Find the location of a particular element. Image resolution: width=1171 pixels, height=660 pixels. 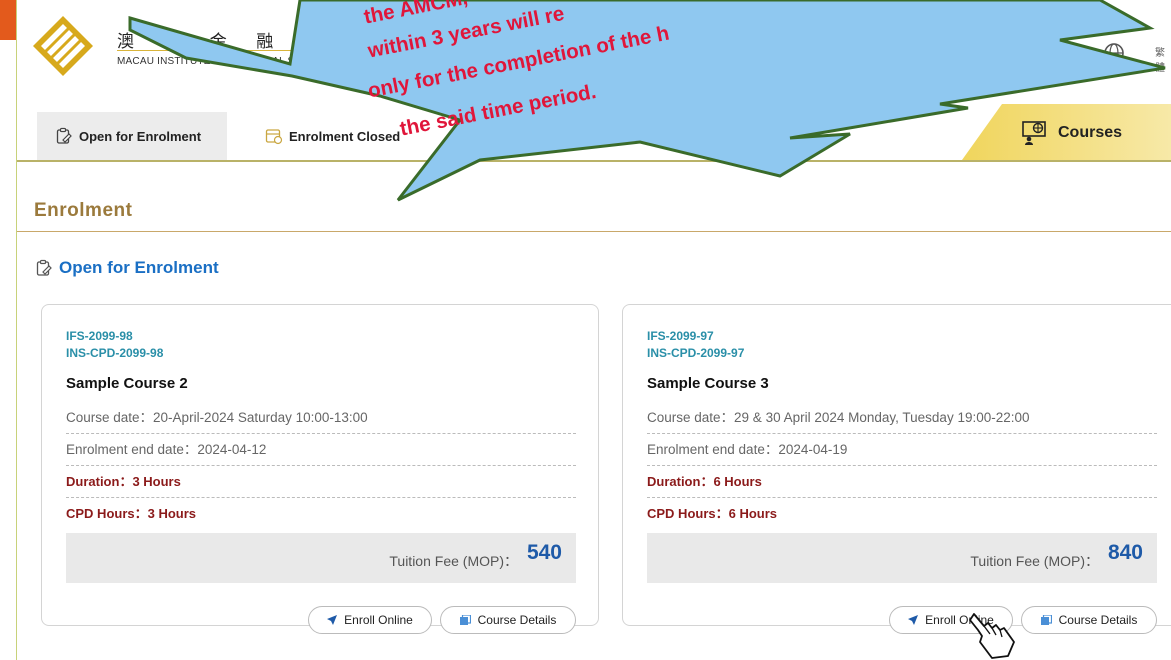

course-cpd-code: INS-CPD-2099-98 is located at coordinates (115, 353).